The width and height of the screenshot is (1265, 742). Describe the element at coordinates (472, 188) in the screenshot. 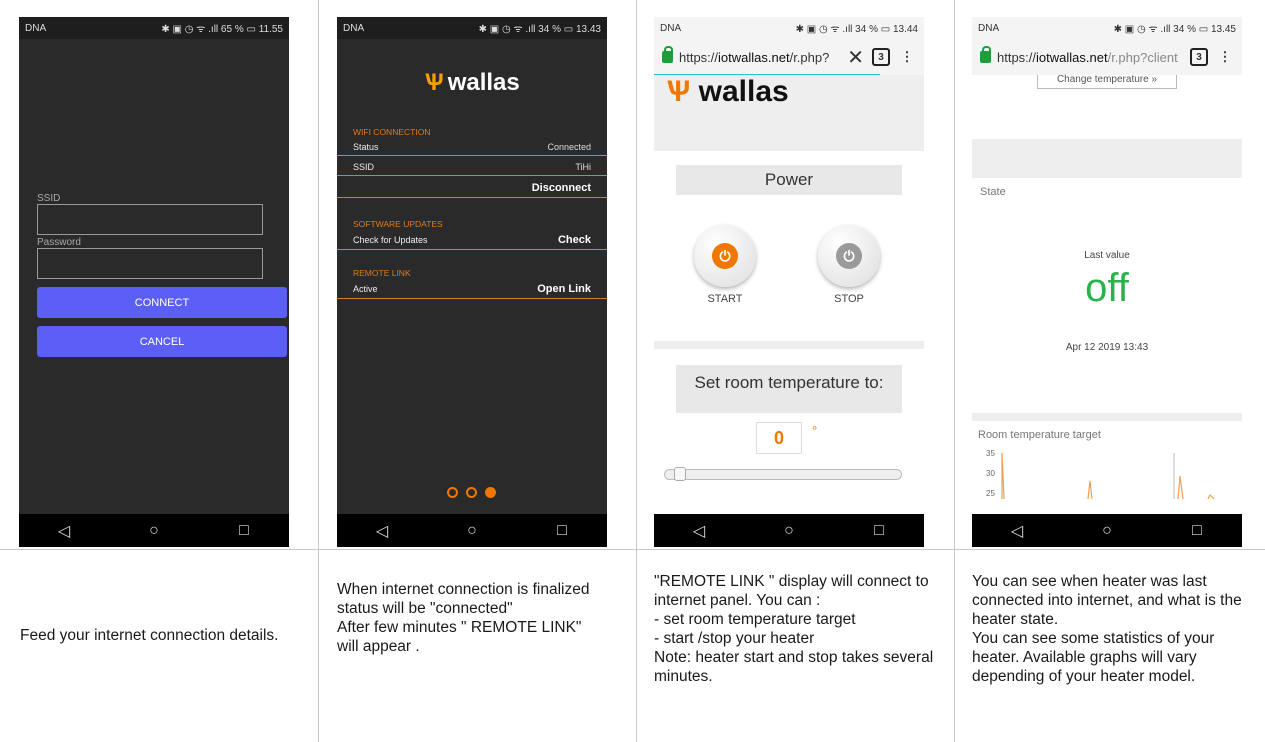

I see `disconnect-row: Disconnect` at that location.